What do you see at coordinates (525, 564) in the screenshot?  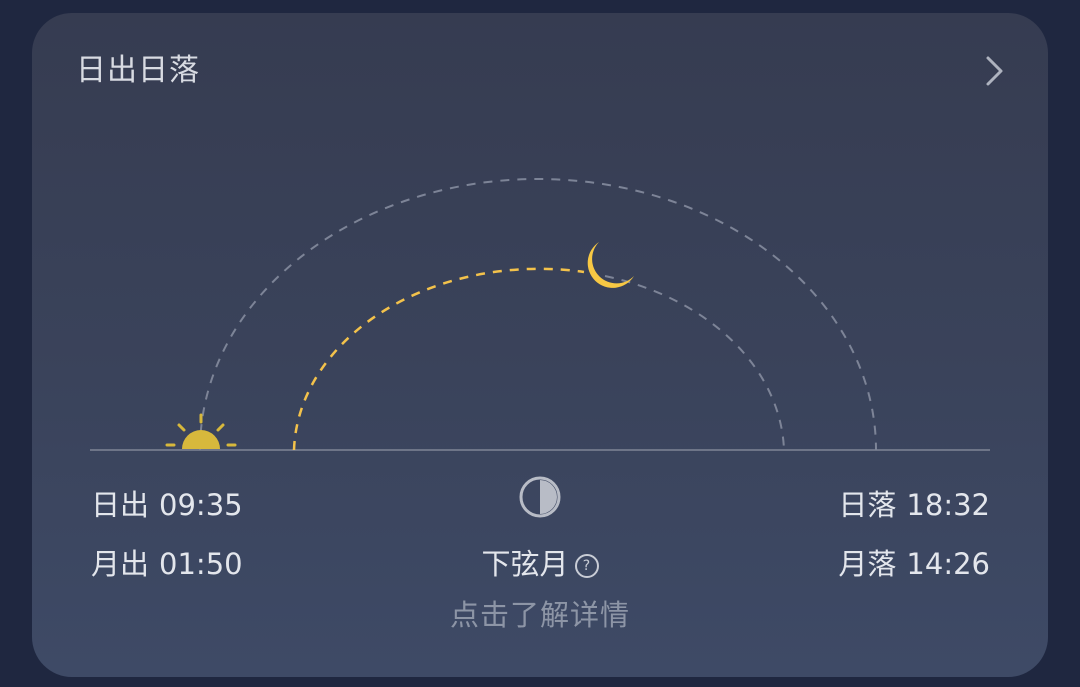 I see `moon-phase-label: 下弦月` at bounding box center [525, 564].